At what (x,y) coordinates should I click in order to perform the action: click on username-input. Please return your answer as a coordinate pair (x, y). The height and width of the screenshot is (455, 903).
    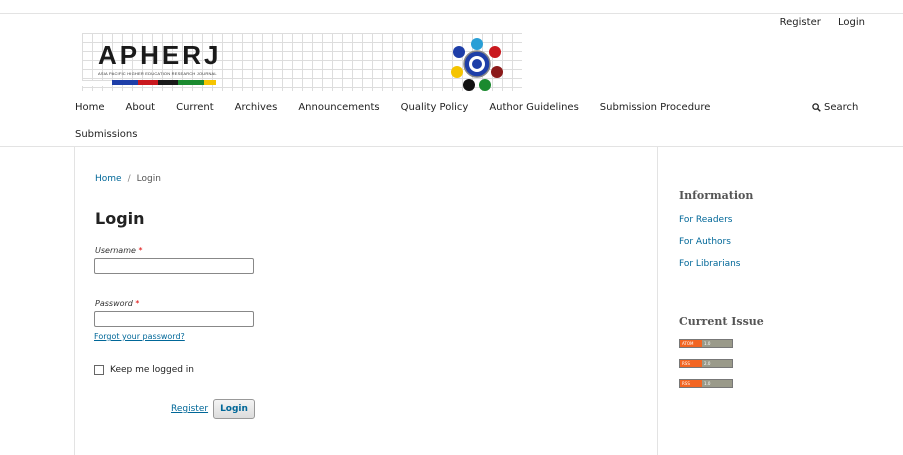
    Looking at the image, I should click on (174, 266).